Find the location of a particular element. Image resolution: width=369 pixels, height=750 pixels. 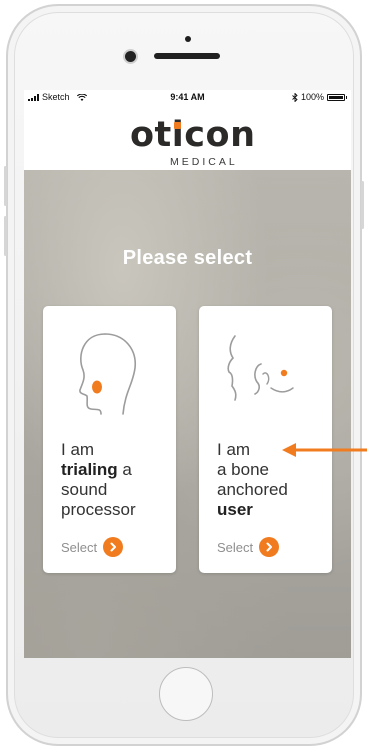

card-line: processor is located at coordinates (98, 509).